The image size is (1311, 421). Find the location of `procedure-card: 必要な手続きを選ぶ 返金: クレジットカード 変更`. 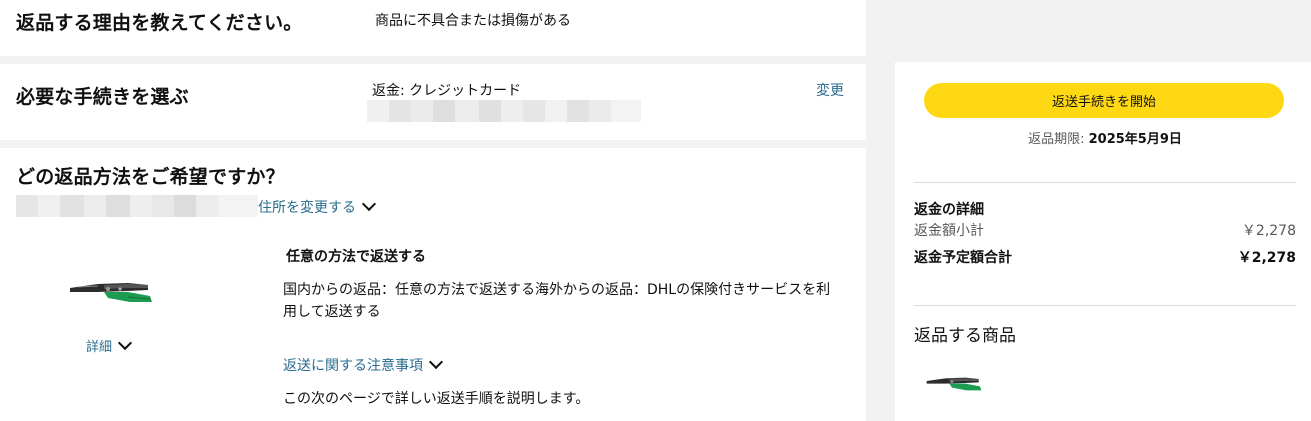

procedure-card: 必要な手続きを選ぶ 返金: クレジットカード 変更 is located at coordinates (433, 102).